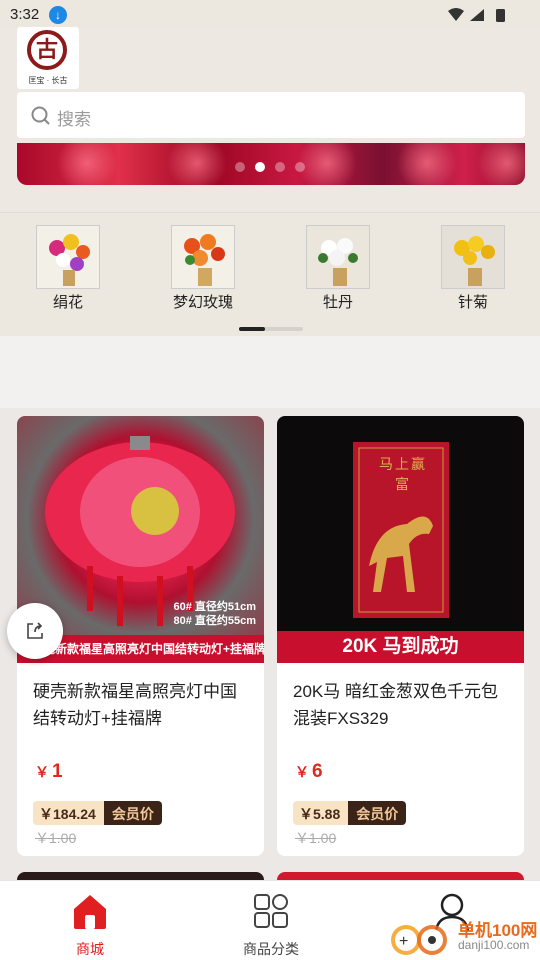 The height and width of the screenshot is (960, 540). What do you see at coordinates (48, 80) in the screenshot?
I see `logo-subtitle: 匡宝 · 长古` at bounding box center [48, 80].